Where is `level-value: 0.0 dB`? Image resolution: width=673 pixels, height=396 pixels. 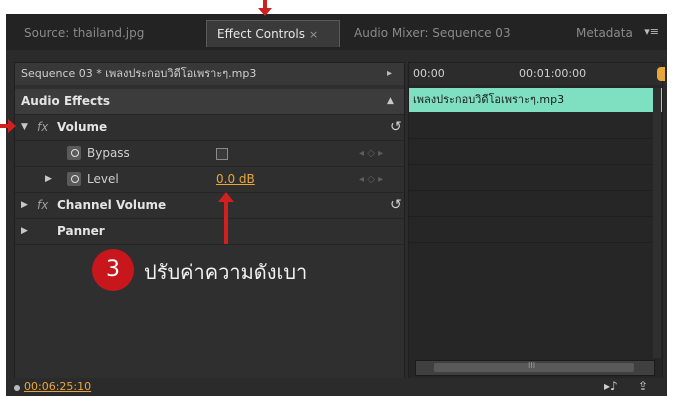 level-value: 0.0 dB is located at coordinates (235, 179).